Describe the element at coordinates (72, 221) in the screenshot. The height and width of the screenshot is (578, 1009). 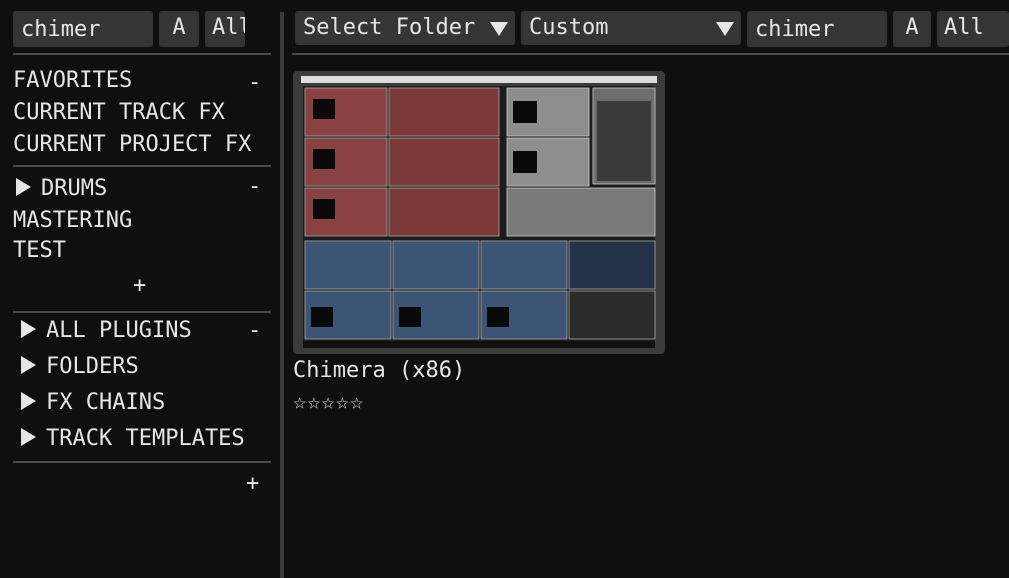
I see `sidebar-item-mastering: MASTERING` at that location.